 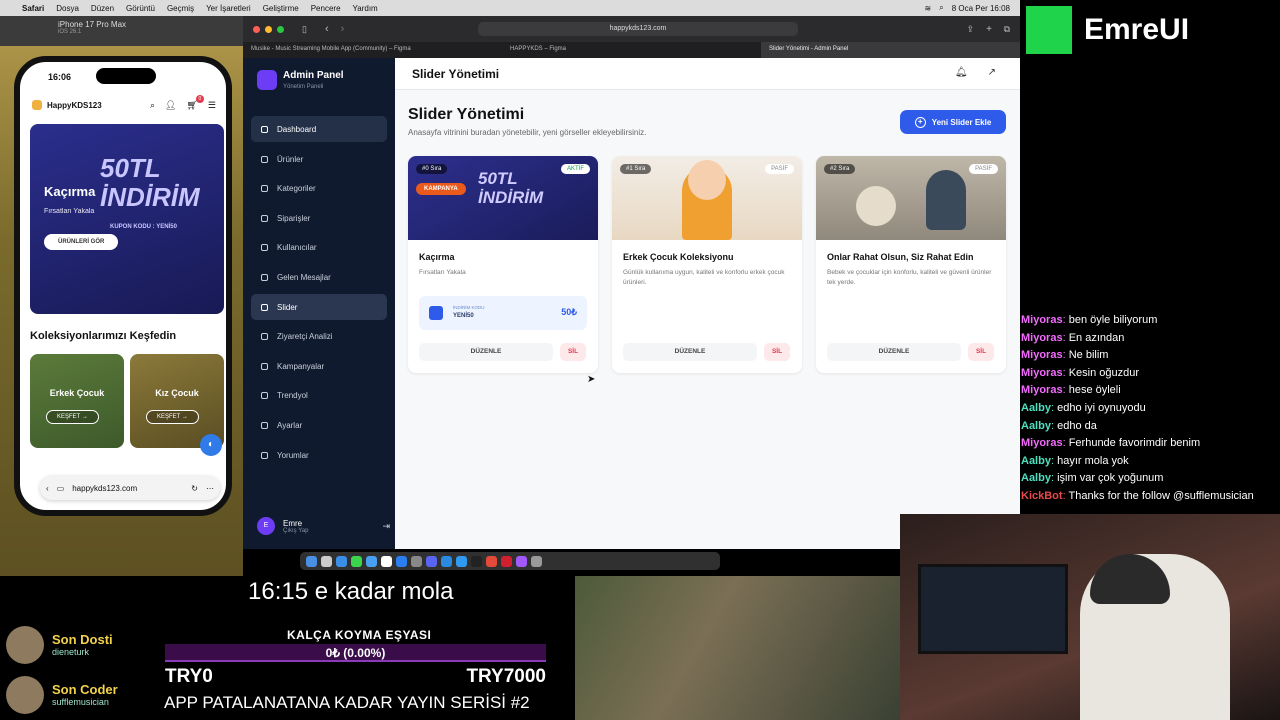 I want to click on sidebar-item-label: Ayarlar, so click(x=290, y=425).